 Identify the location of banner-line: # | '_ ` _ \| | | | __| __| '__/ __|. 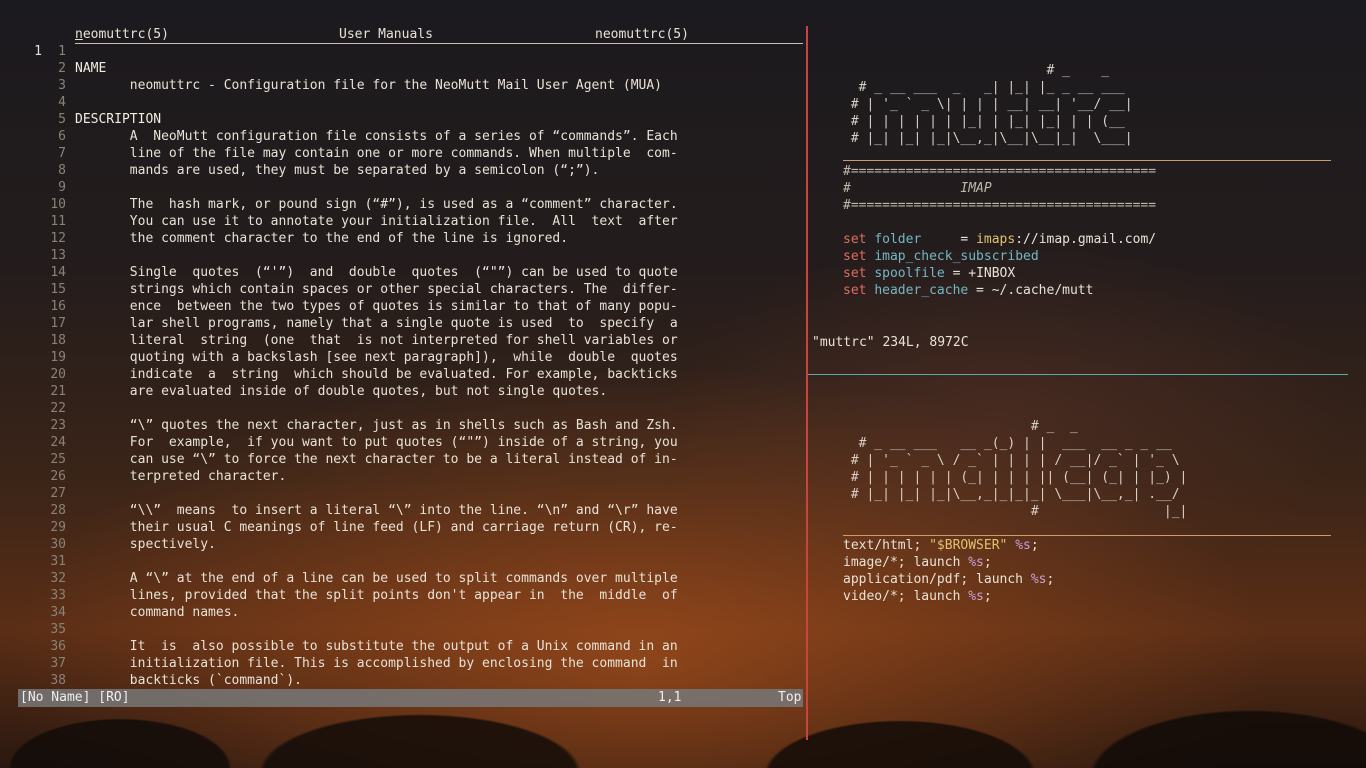
(988, 104).